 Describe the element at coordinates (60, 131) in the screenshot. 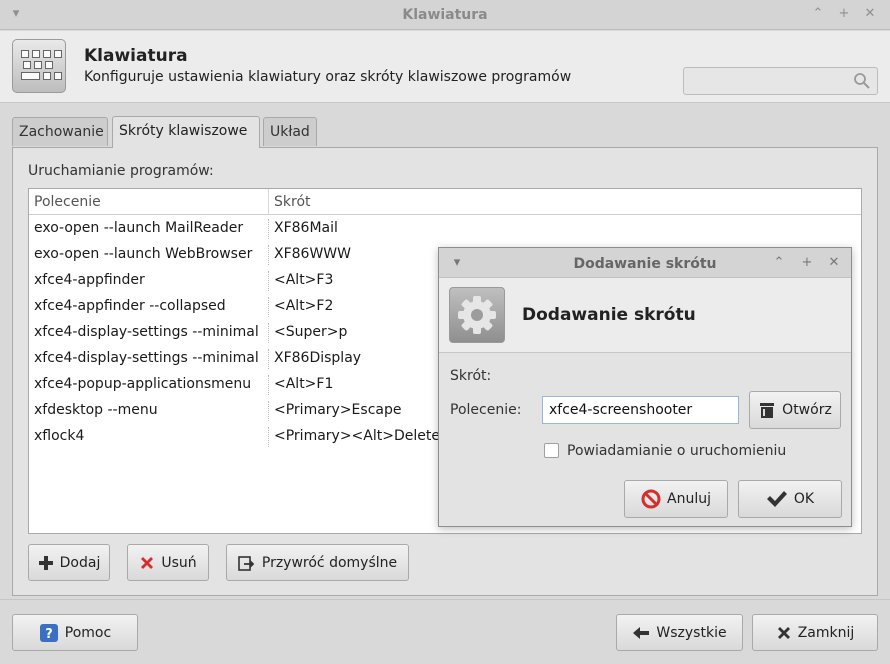

I see `tab-zachowanie: Zachowanie` at that location.